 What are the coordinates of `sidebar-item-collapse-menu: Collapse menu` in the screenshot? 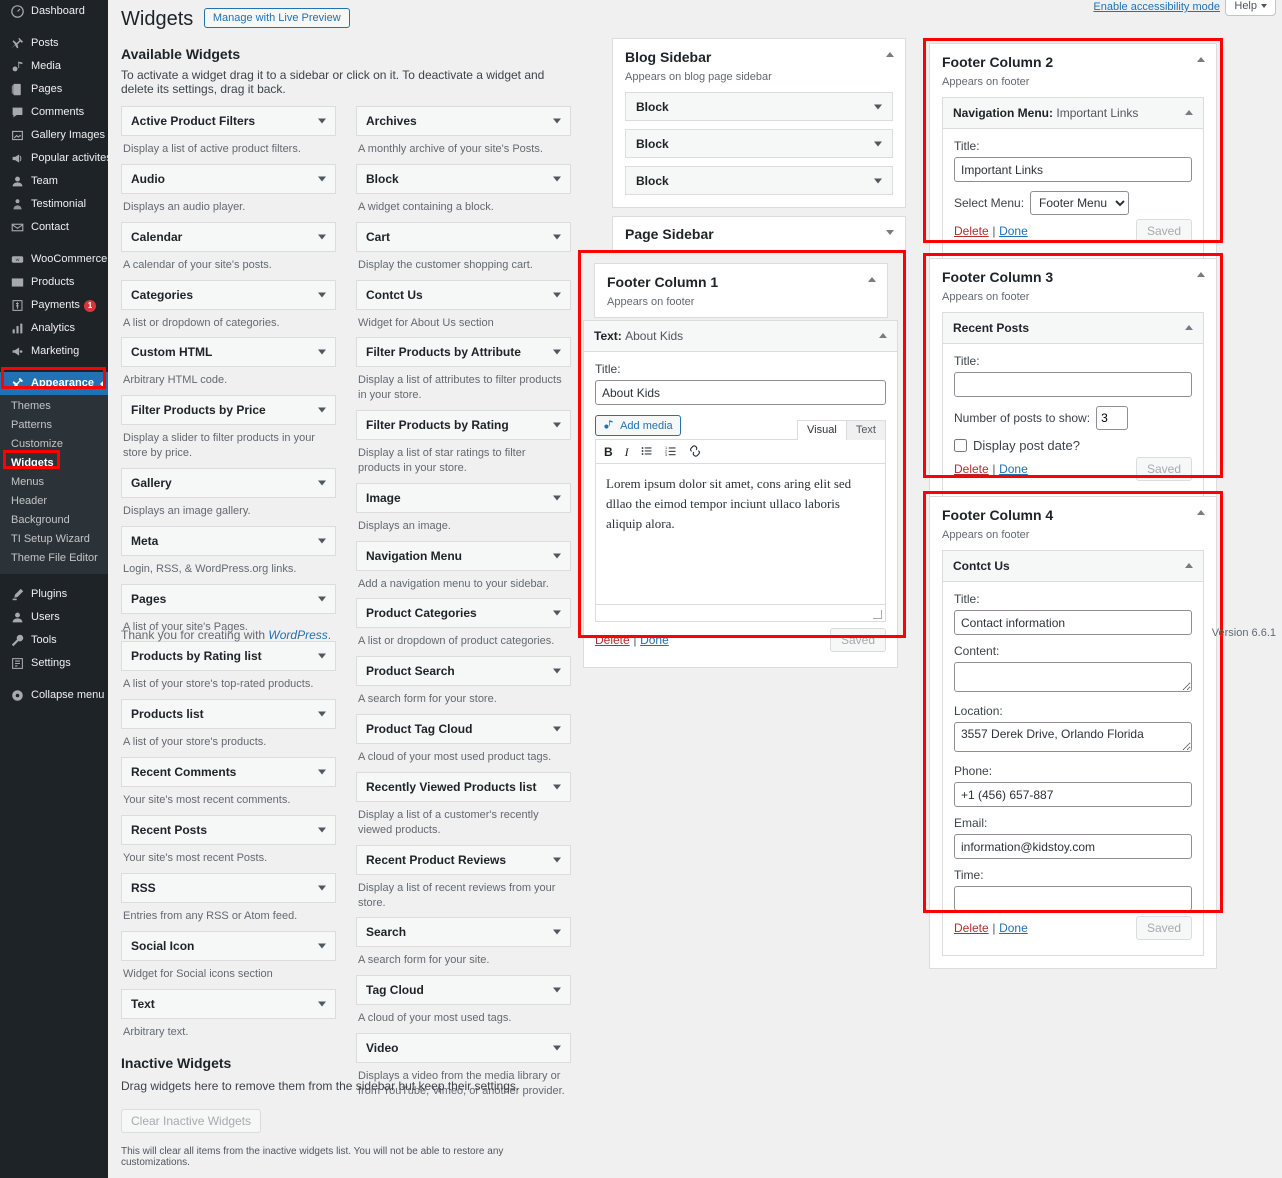 It's located at (54, 695).